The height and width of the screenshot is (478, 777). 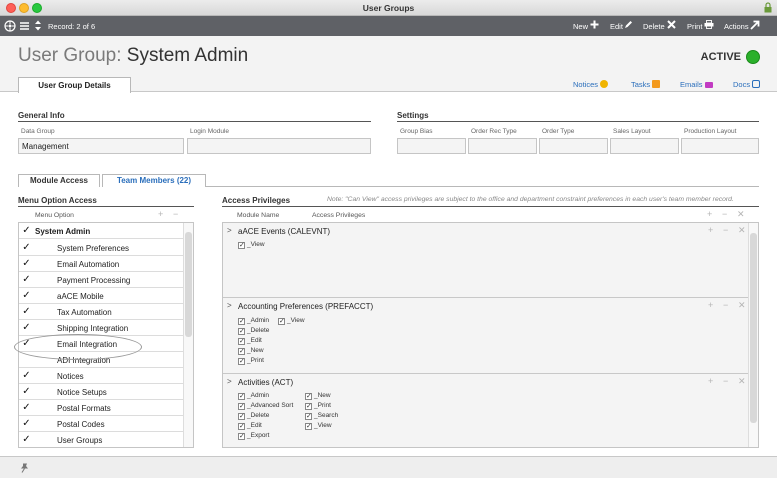 What do you see at coordinates (694, 26) in the screenshot?
I see `print-button: Print` at bounding box center [694, 26].